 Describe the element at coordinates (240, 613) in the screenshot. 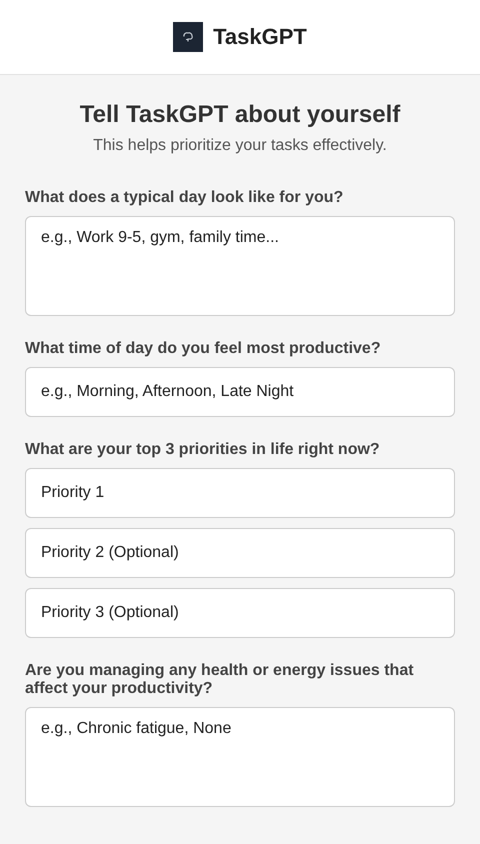

I see `input-field: Priority 3 (Optional)` at that location.